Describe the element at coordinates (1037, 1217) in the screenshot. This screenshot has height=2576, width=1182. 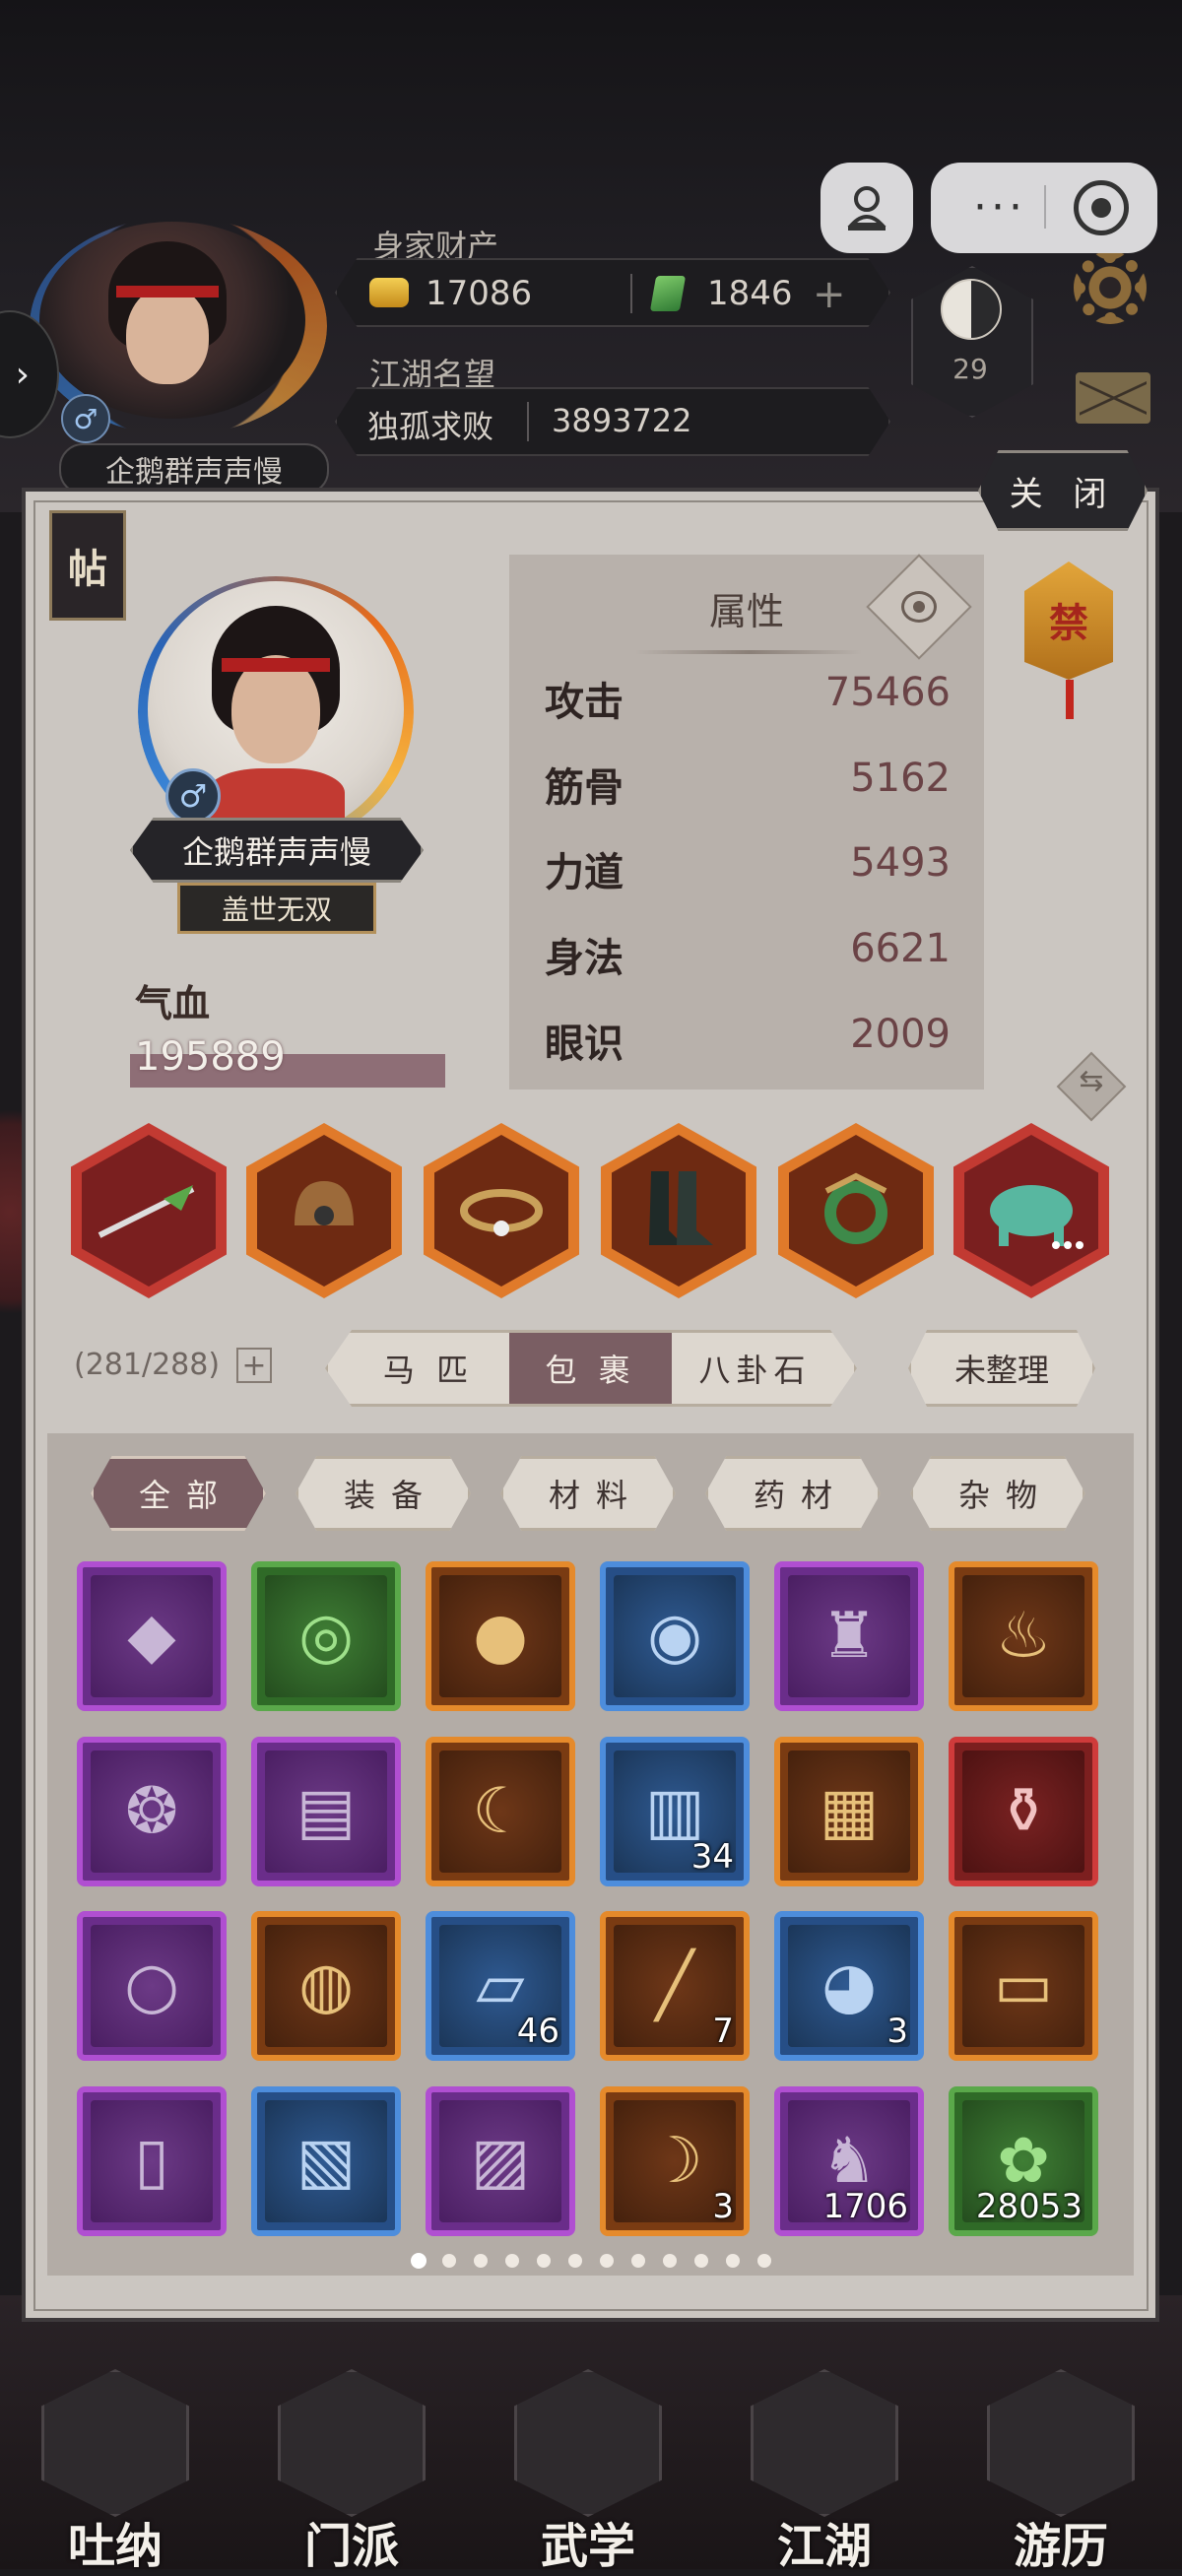
I see `mount-icon` at that location.